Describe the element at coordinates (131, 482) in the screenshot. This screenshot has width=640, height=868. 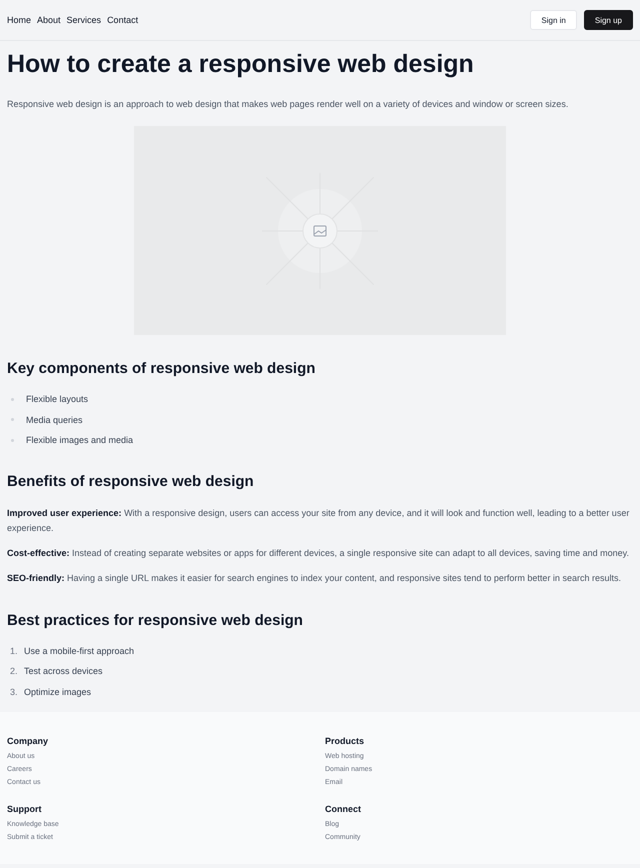
I see `section-heading: Benefits of responsive web design` at that location.